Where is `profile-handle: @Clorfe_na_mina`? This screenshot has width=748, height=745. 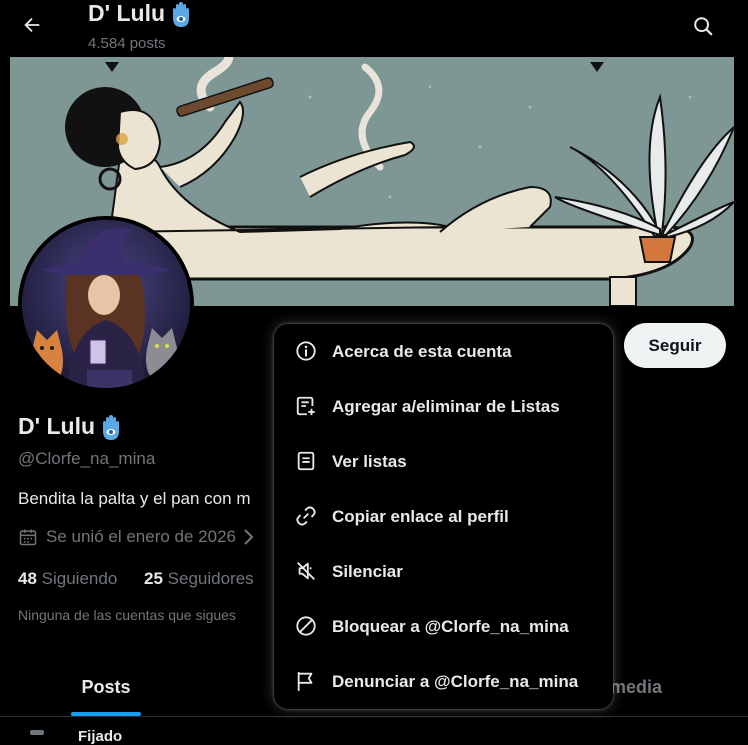
profile-handle: @Clorfe_na_mina is located at coordinates (87, 458).